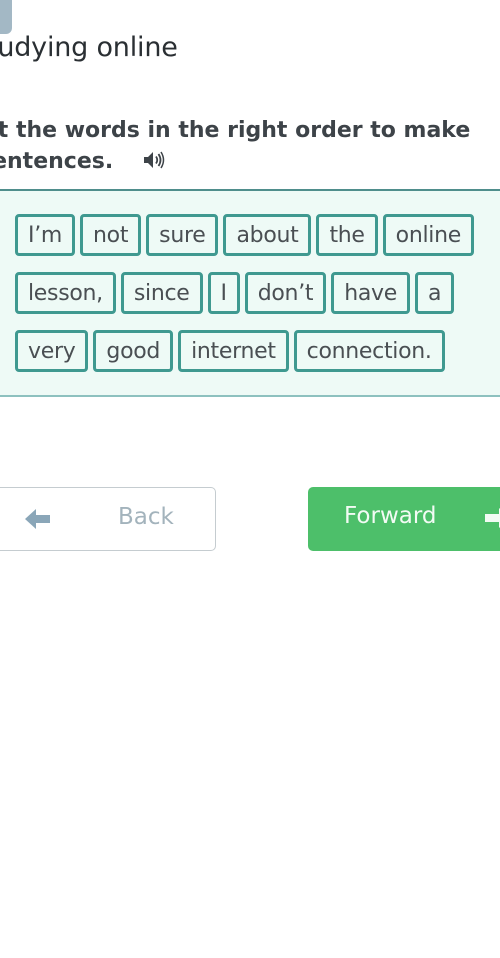  What do you see at coordinates (267, 235) in the screenshot?
I see `word-chip: about` at bounding box center [267, 235].